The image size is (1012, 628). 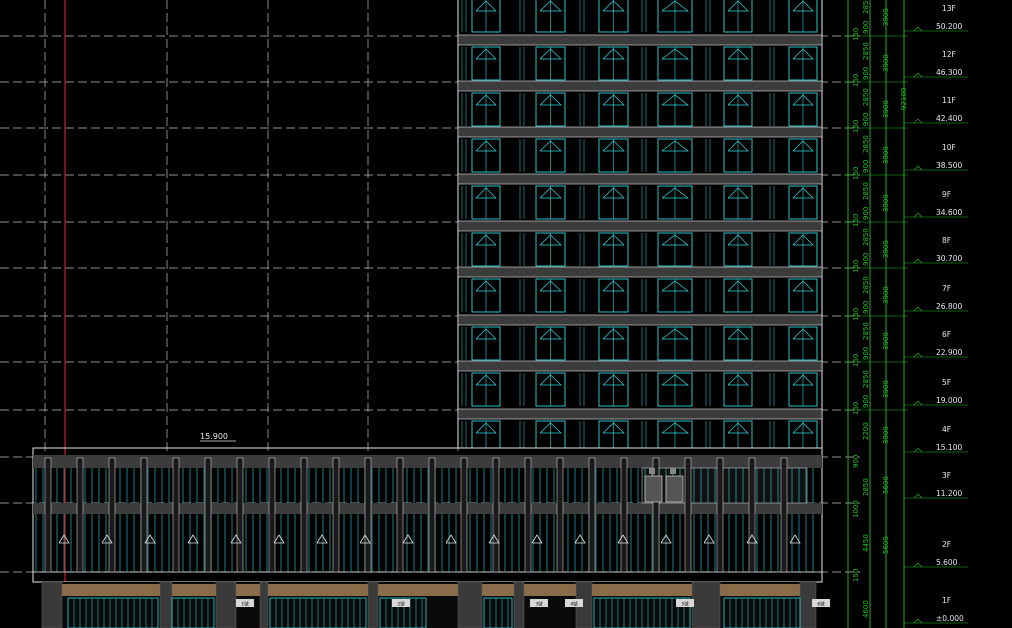 What do you see at coordinates (950, 618) in the screenshot?
I see `floor-elevation-label: ±0.000` at bounding box center [950, 618].